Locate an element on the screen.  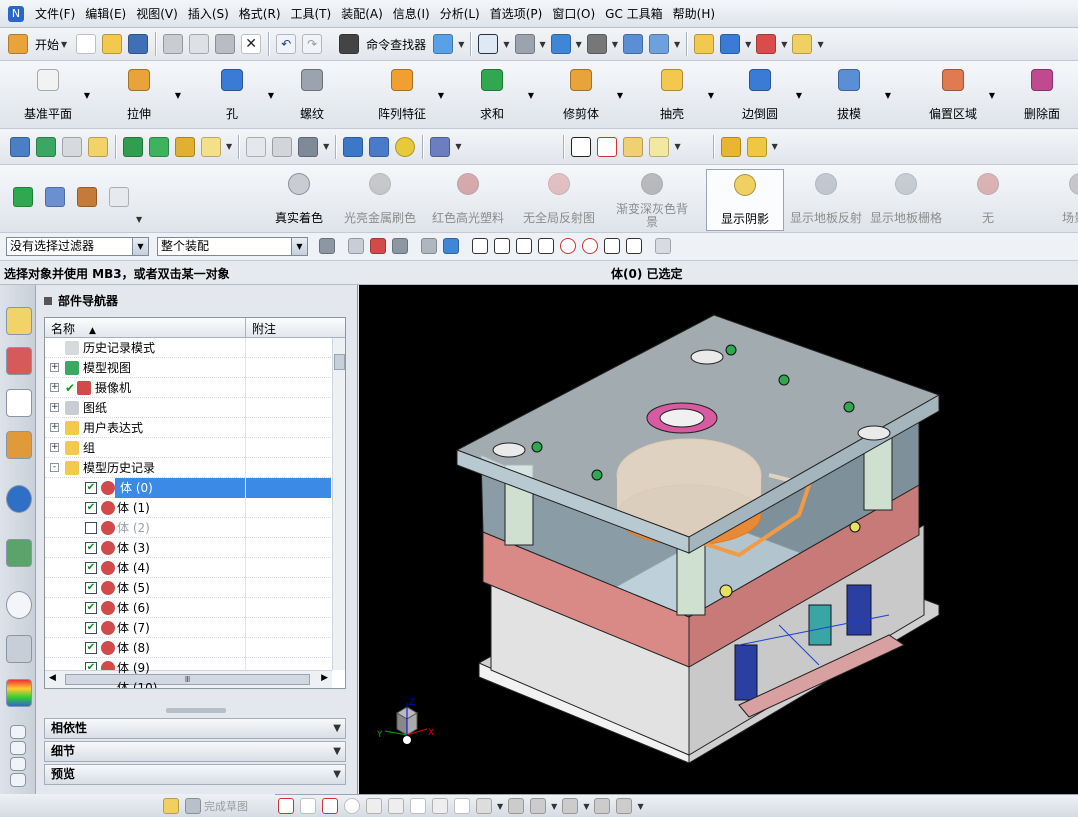
info-tab is located at coordinates (19, 499).